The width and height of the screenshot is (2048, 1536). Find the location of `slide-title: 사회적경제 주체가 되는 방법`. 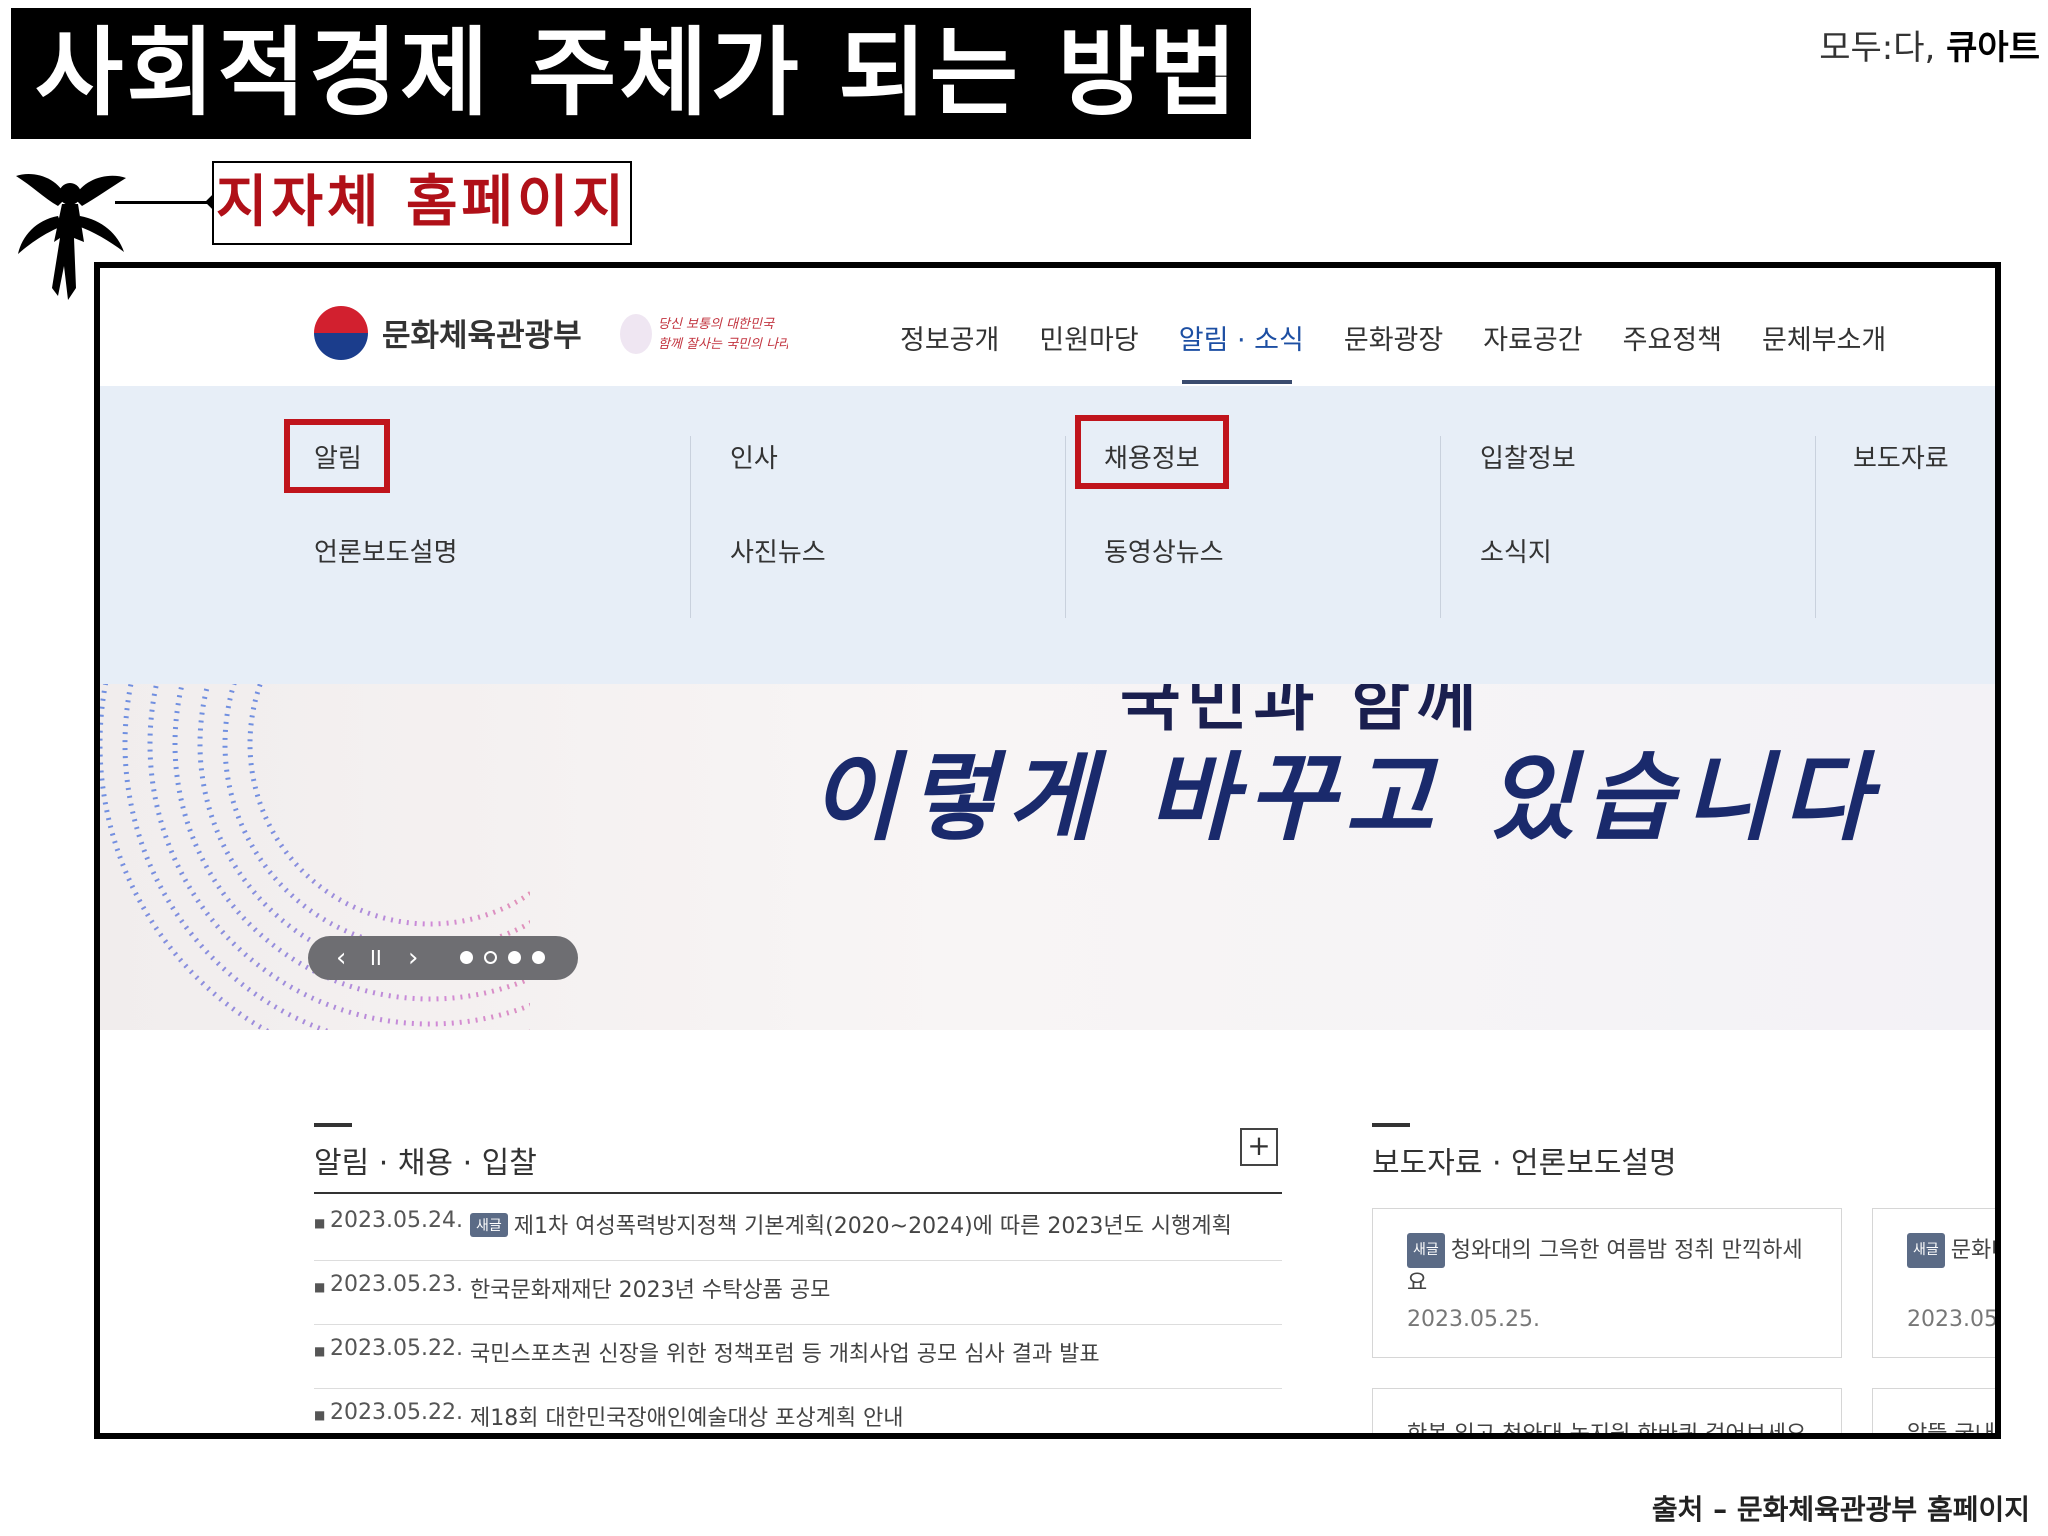

slide-title: 사회적경제 주체가 되는 방법 is located at coordinates (631, 73).